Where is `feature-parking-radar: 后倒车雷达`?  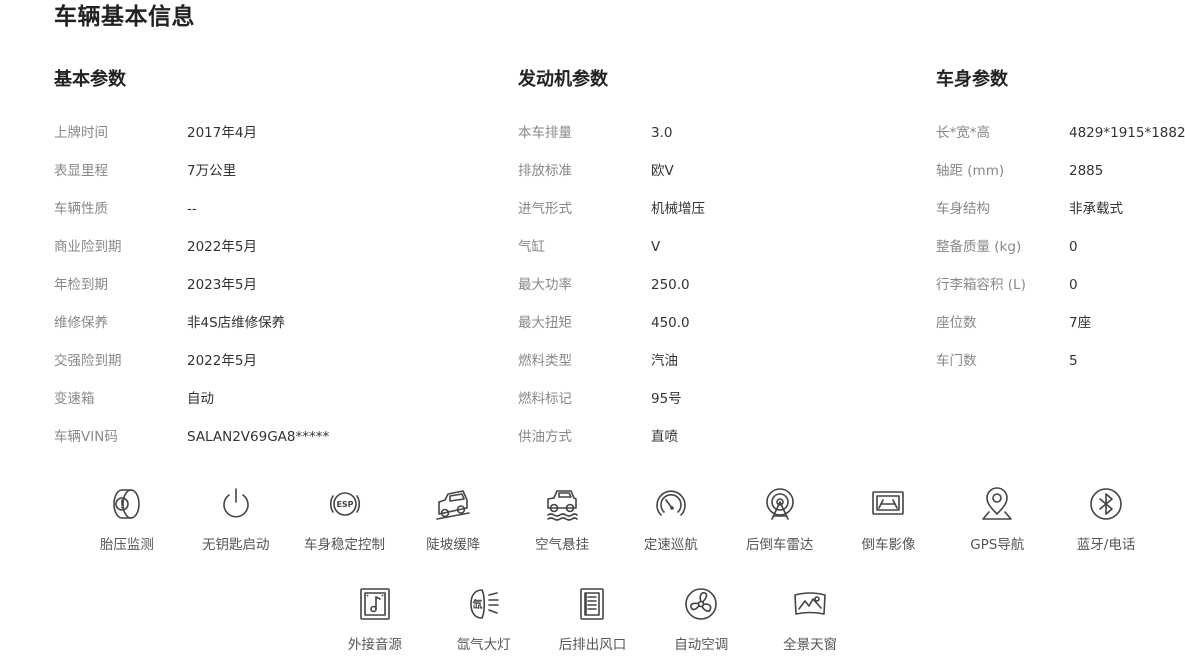
feature-parking-radar: 后倒车雷达 is located at coordinates (779, 519).